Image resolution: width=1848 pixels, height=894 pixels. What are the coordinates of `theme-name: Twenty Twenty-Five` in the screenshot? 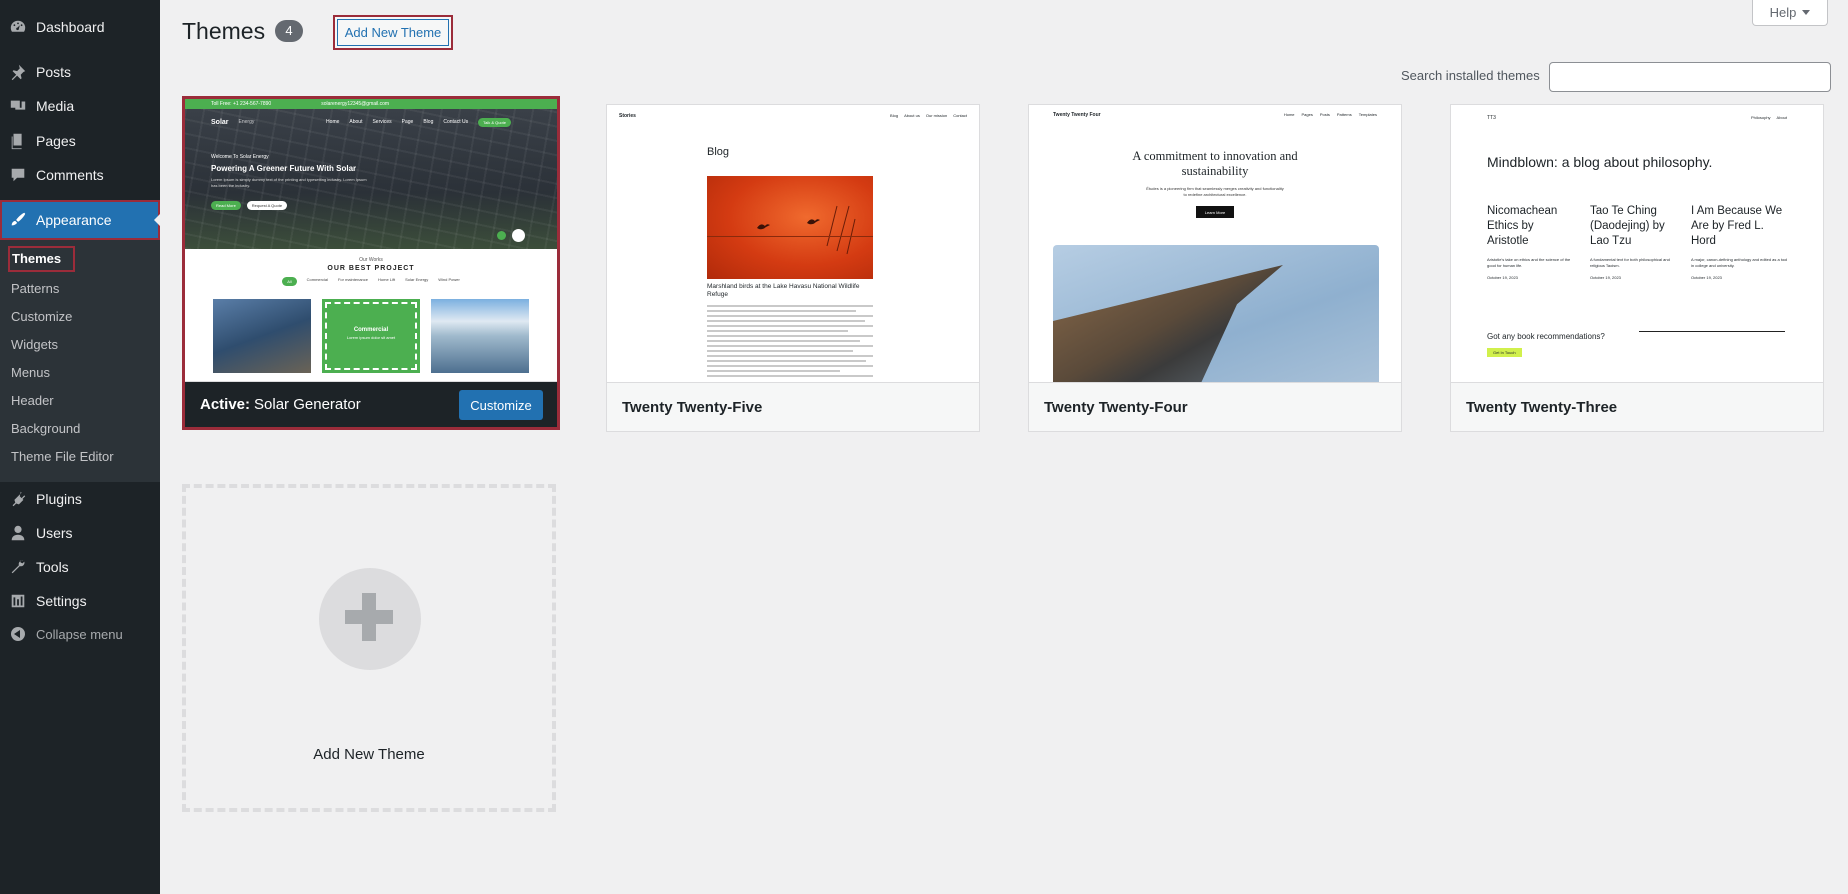 It's located at (793, 407).